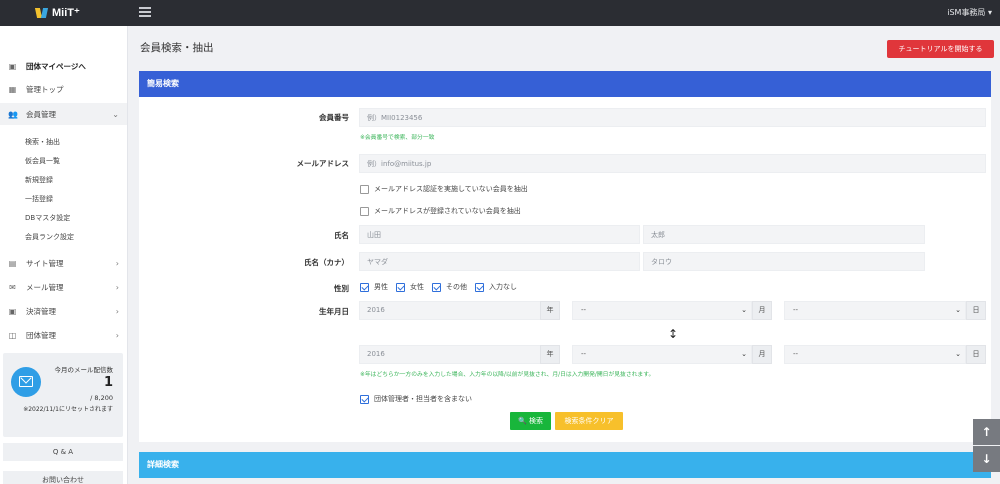 Image resolution: width=1000 pixels, height=484 pixels. What do you see at coordinates (784, 261) in the screenshot?
I see `first-name-kana-input` at bounding box center [784, 261].